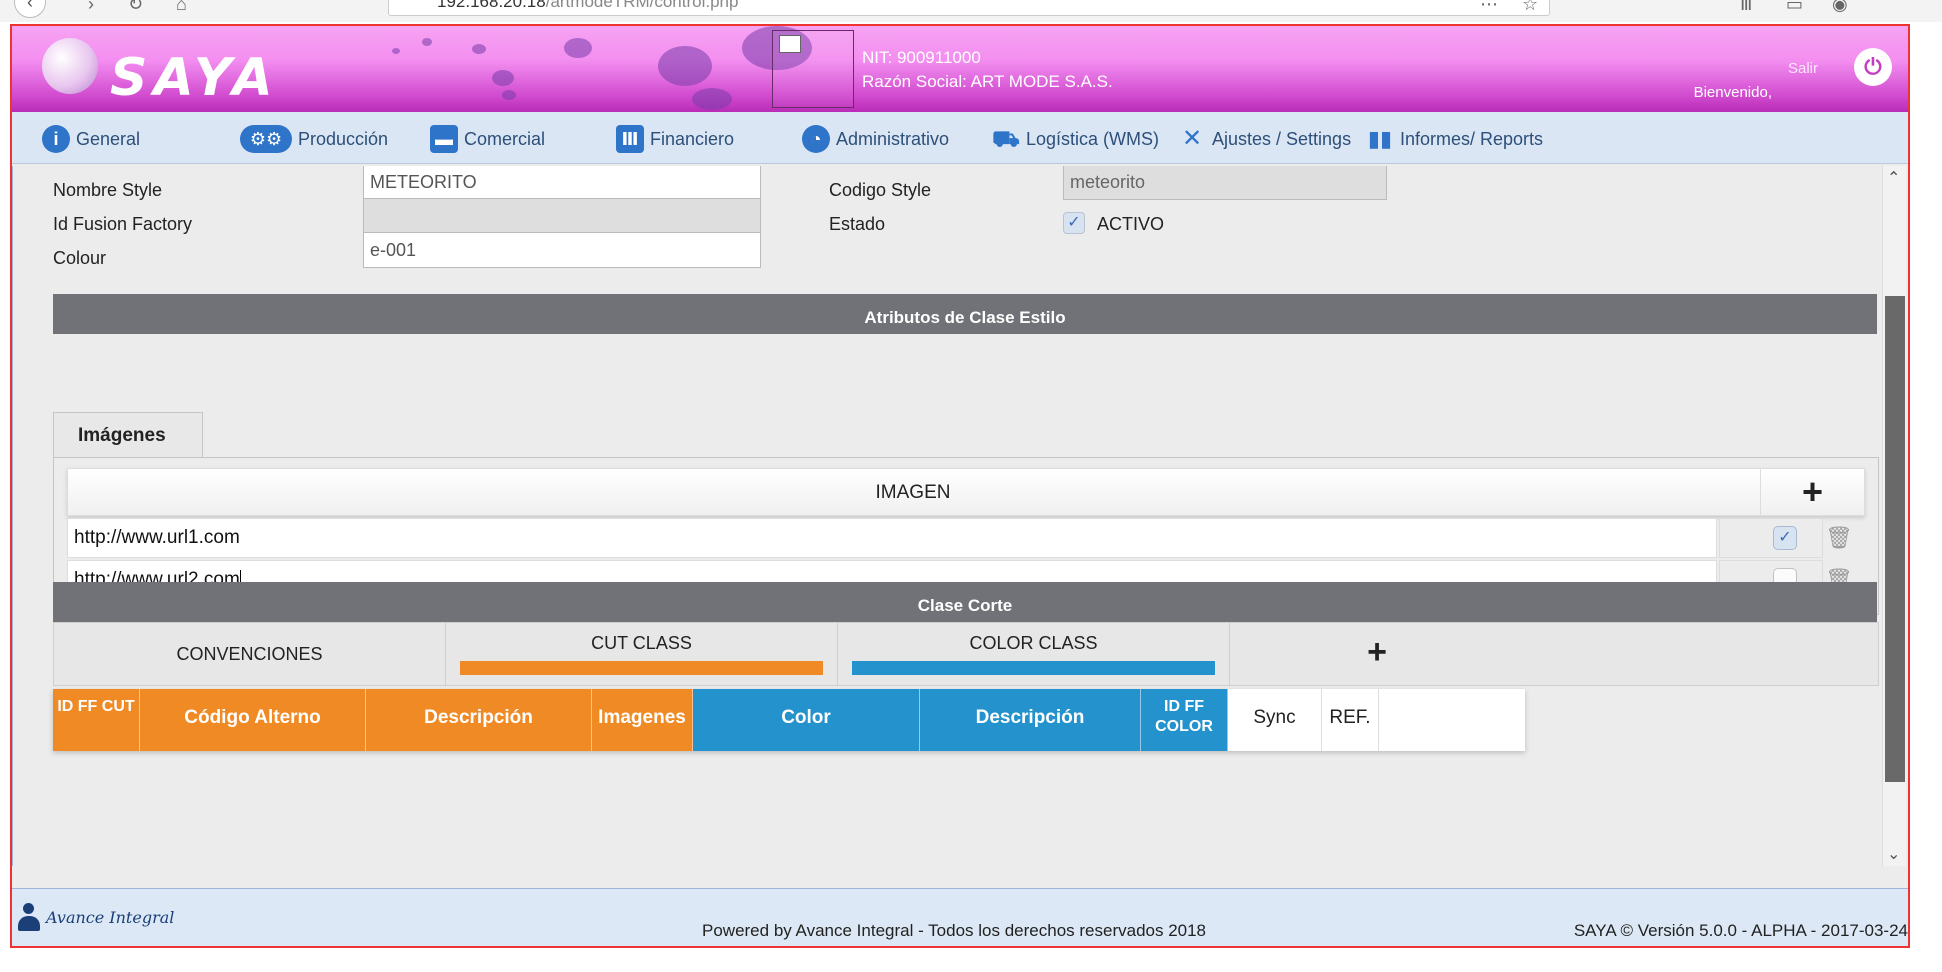  Describe the element at coordinates (1839, 538) in the screenshot. I see `trash-icon: 🗑` at that location.